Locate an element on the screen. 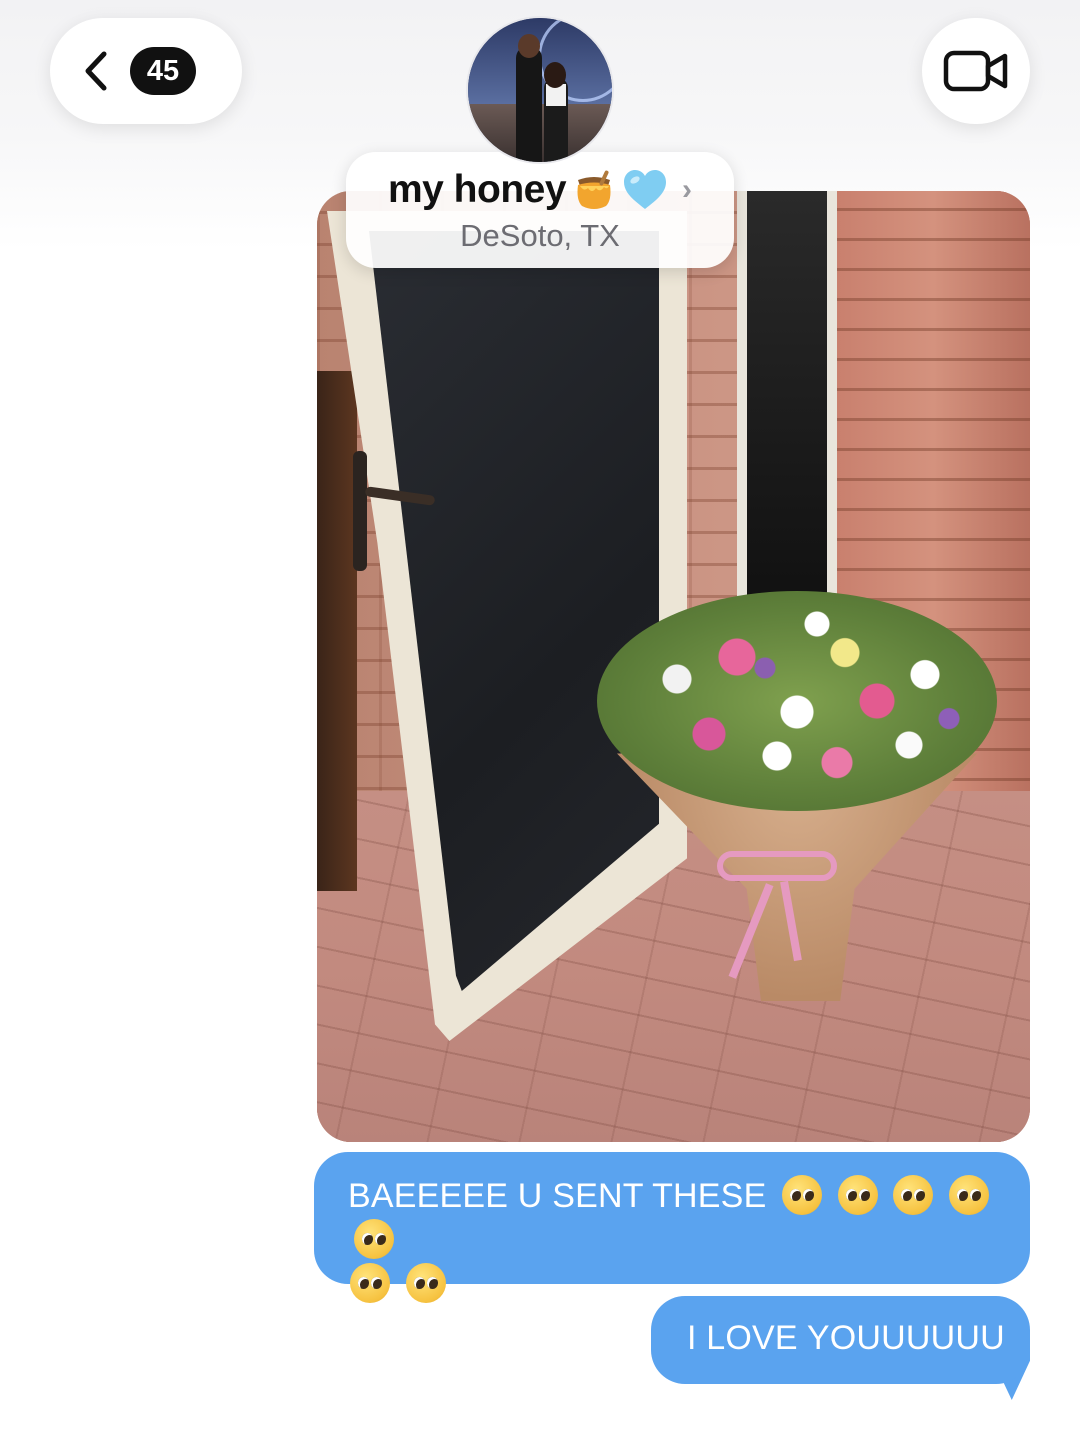 The height and width of the screenshot is (1450, 1080). photo-bouquet-flowers is located at coordinates (797, 701).